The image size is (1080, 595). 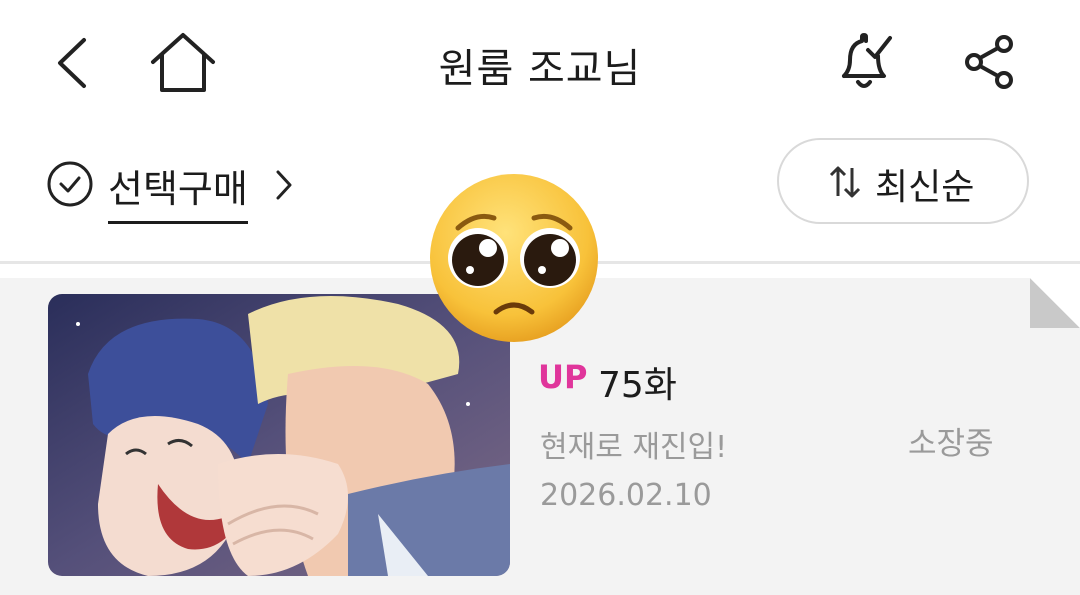 What do you see at coordinates (540, 69) in the screenshot?
I see `page-title: 원룸 조교님` at bounding box center [540, 69].